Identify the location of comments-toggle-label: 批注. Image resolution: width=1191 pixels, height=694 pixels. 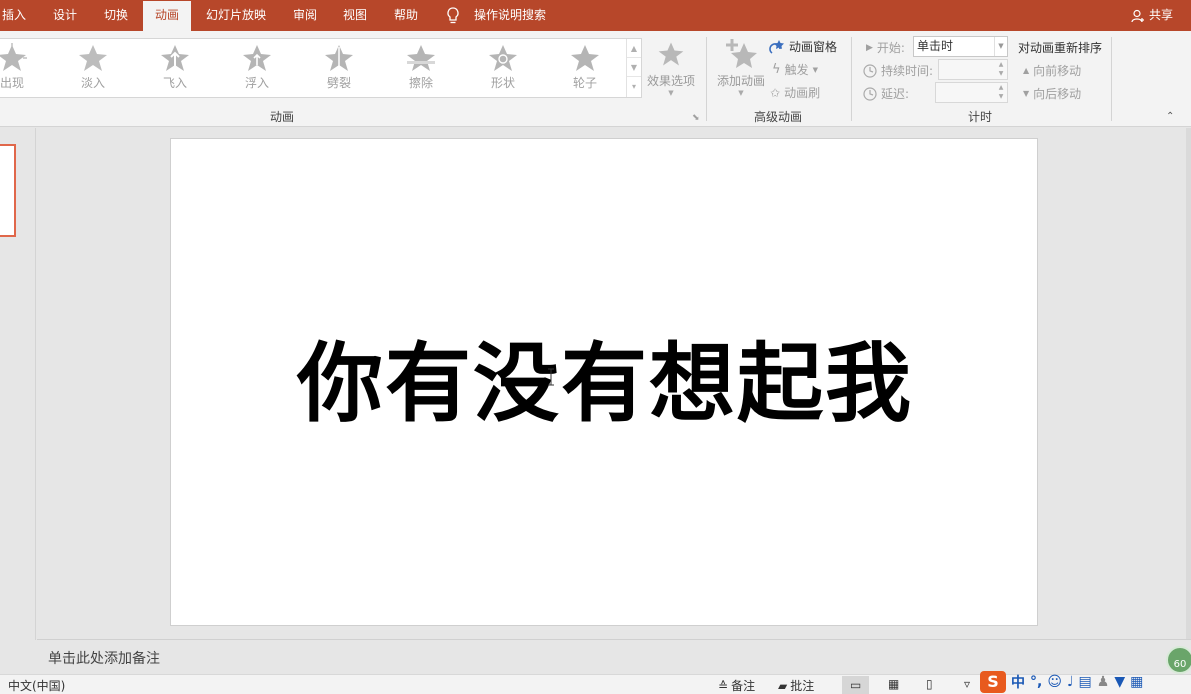
(802, 686).